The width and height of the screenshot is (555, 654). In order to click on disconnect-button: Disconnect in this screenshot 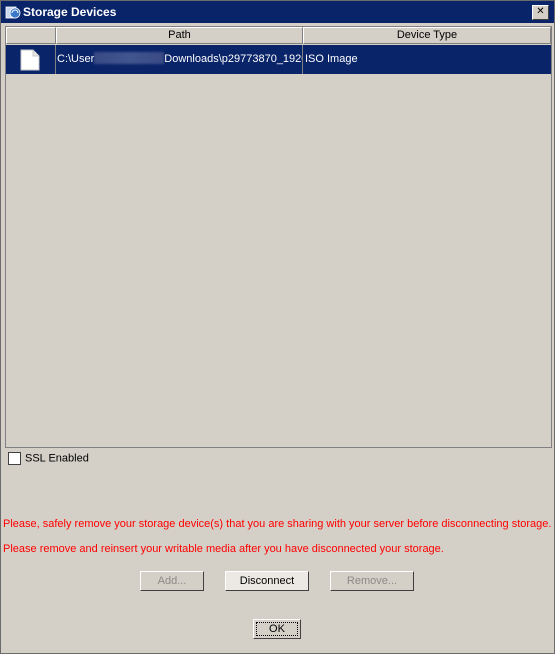, I will do `click(267, 581)`.